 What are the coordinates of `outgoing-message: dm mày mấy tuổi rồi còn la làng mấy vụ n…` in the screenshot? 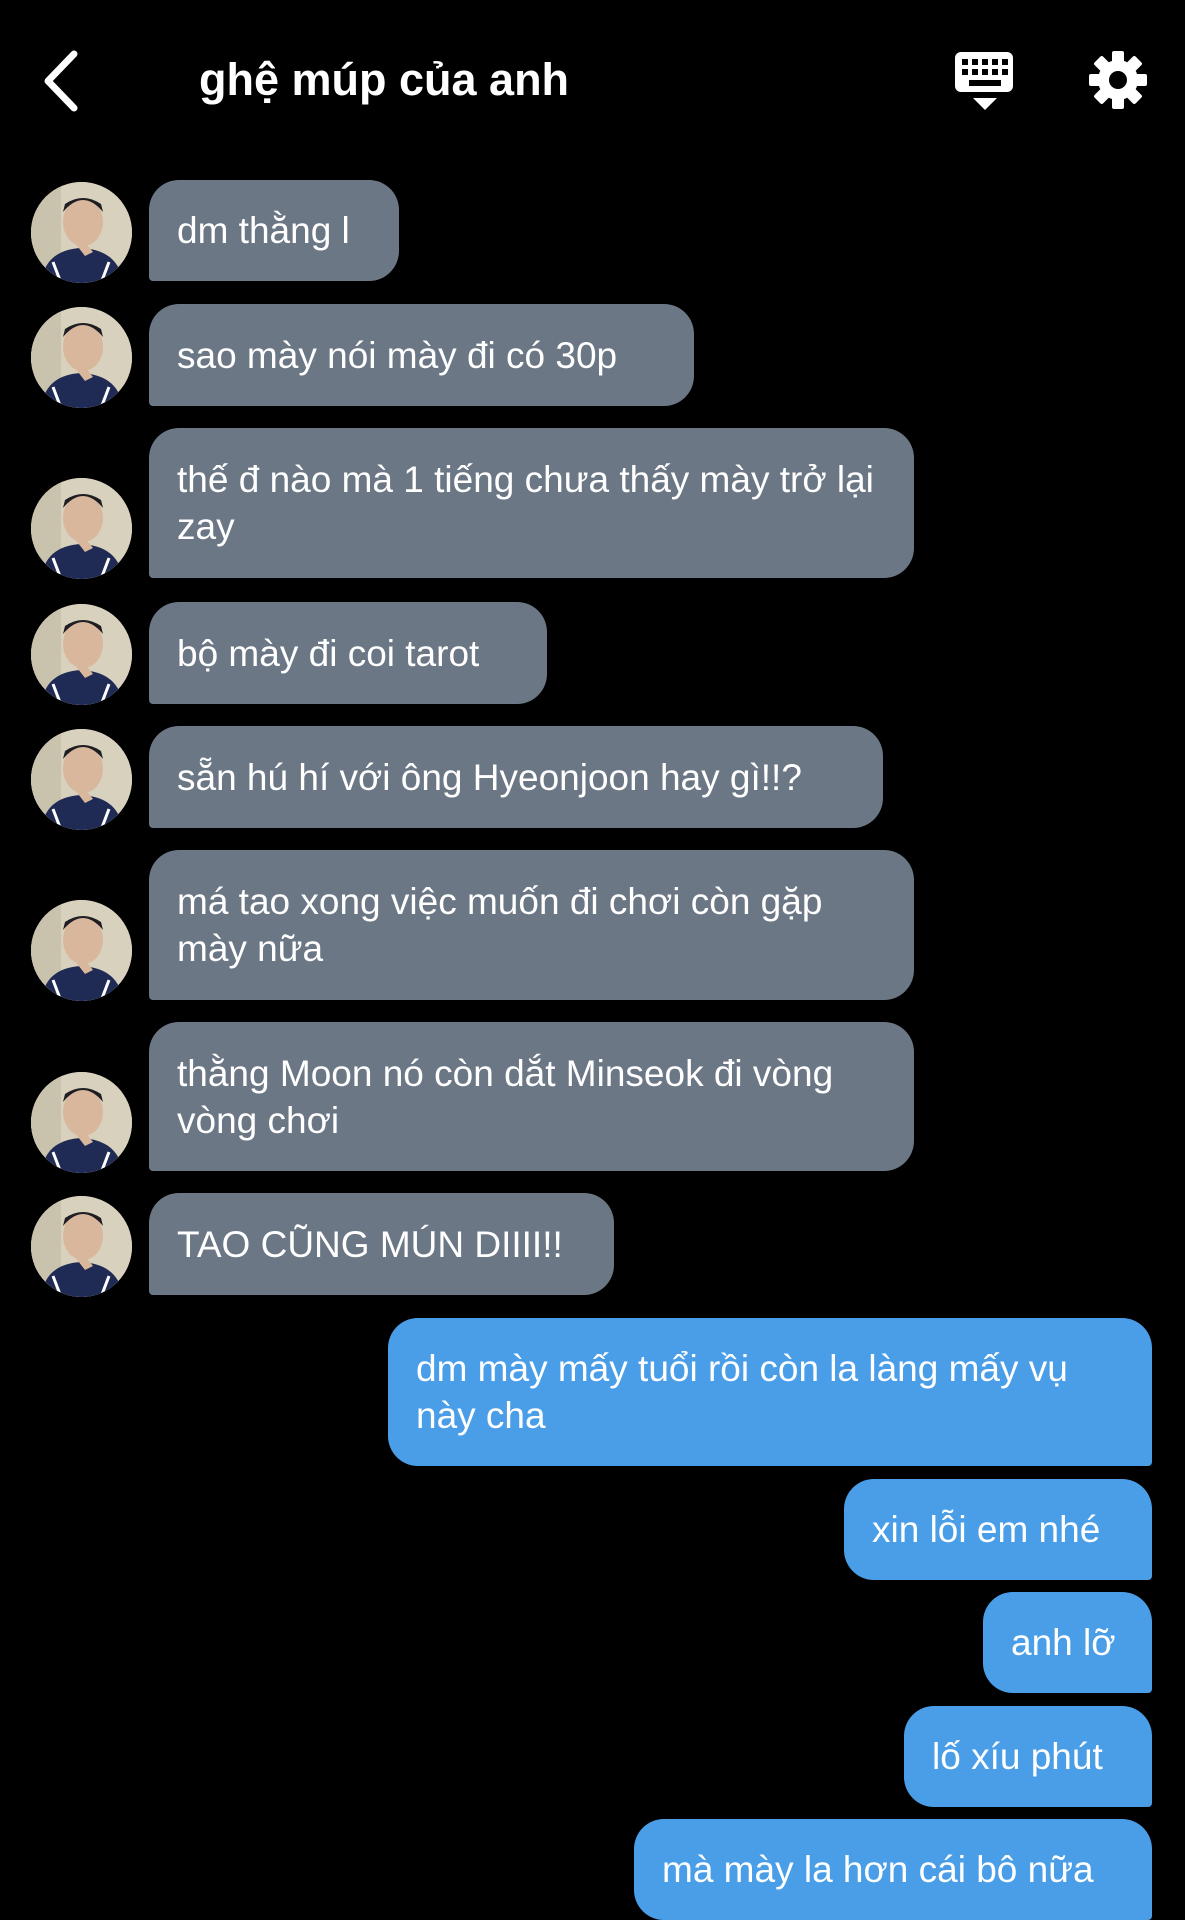 It's located at (770, 1392).